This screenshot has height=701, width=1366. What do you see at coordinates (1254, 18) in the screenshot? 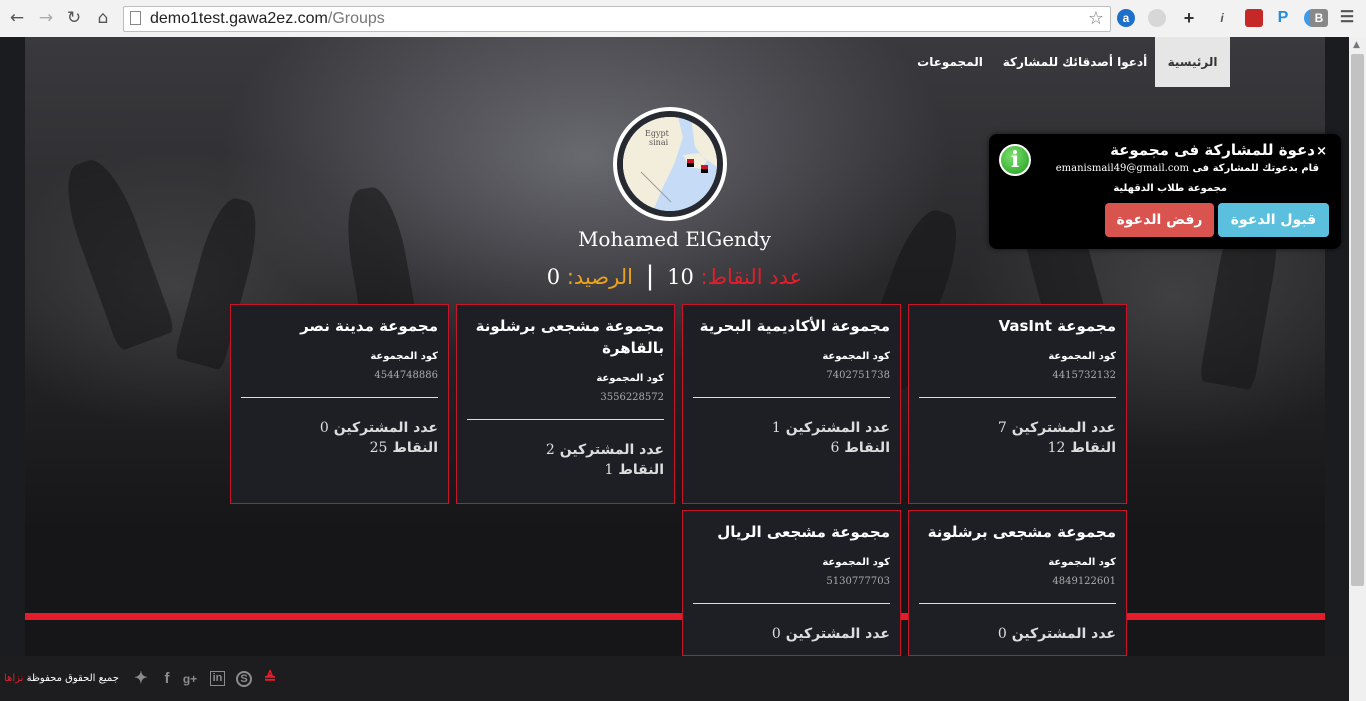
I see `extension-red-icon` at bounding box center [1254, 18].